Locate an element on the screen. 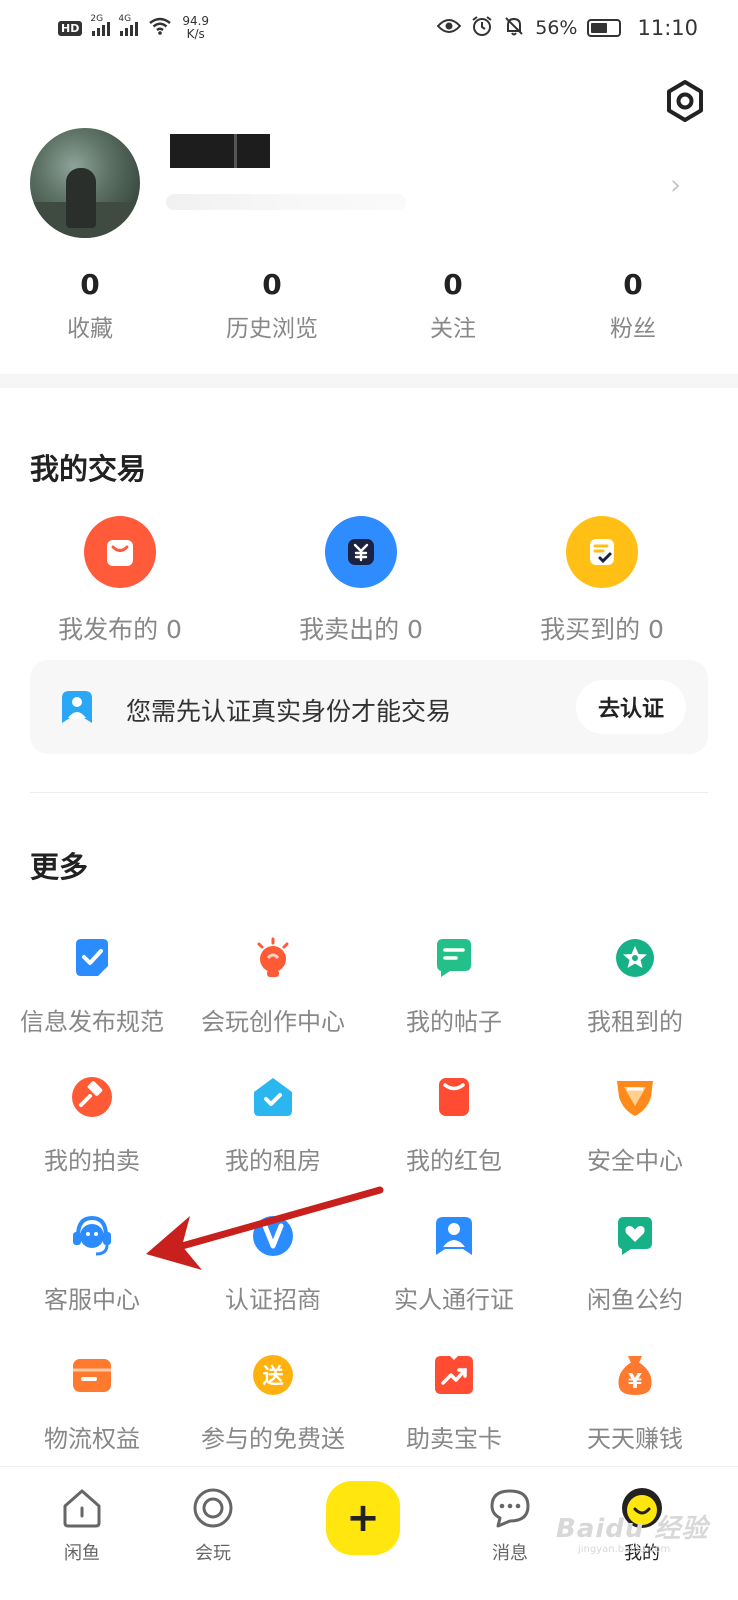 The image size is (738, 1600). bulb-icon is located at coordinates (273, 958).